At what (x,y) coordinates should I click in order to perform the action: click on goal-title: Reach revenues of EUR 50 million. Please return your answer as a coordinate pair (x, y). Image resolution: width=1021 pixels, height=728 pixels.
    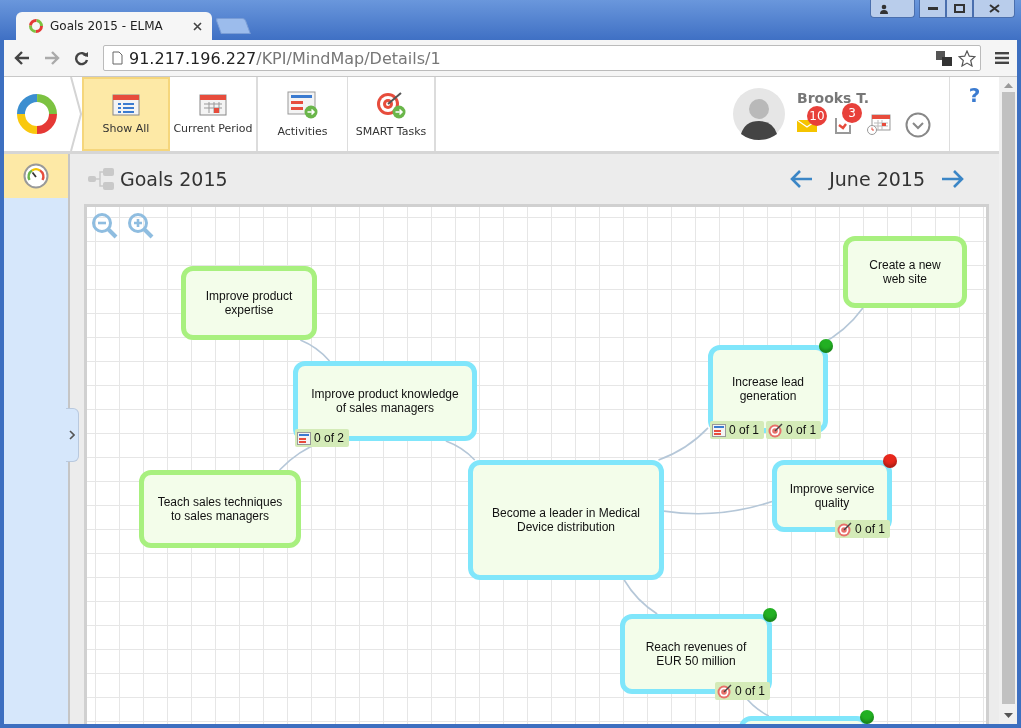
    Looking at the image, I should click on (696, 654).